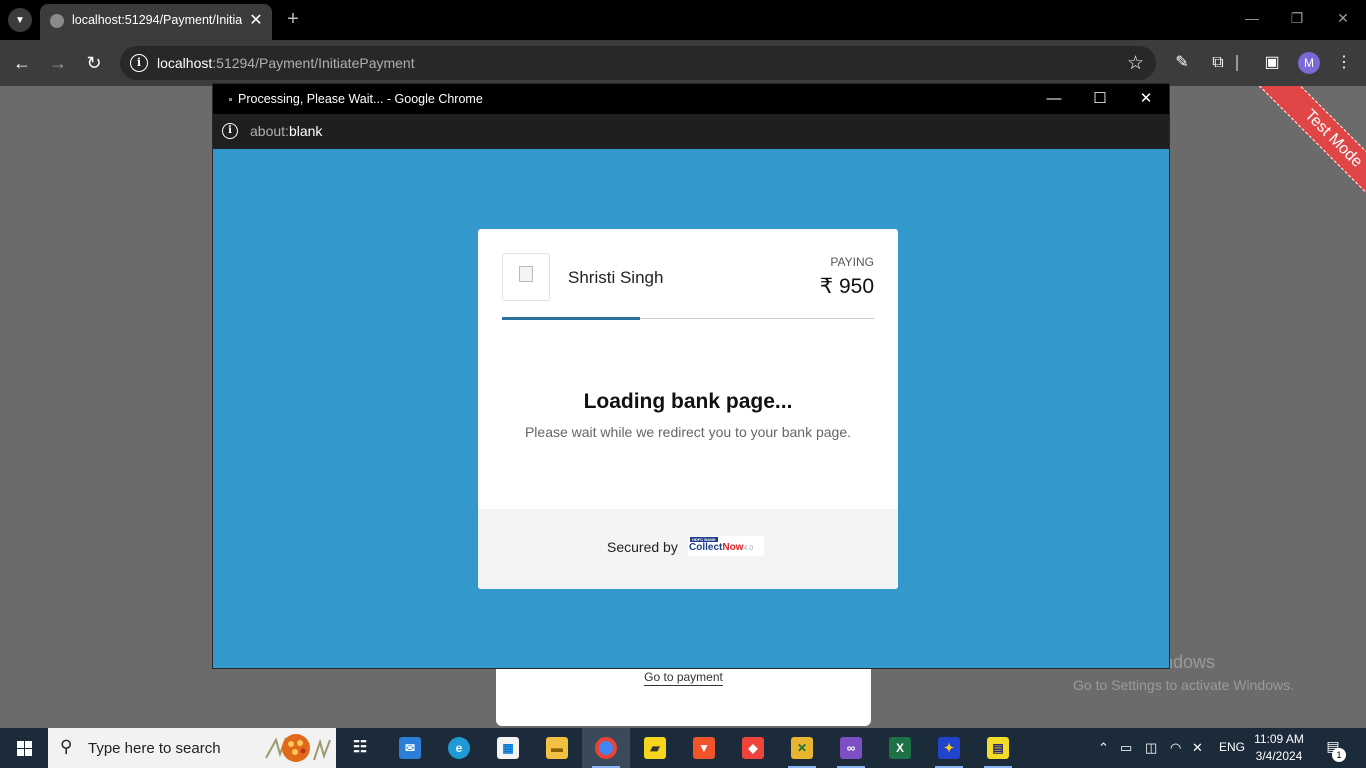  Describe the element at coordinates (1054, 99) in the screenshot. I see `popup-minimize-icon: —` at that location.